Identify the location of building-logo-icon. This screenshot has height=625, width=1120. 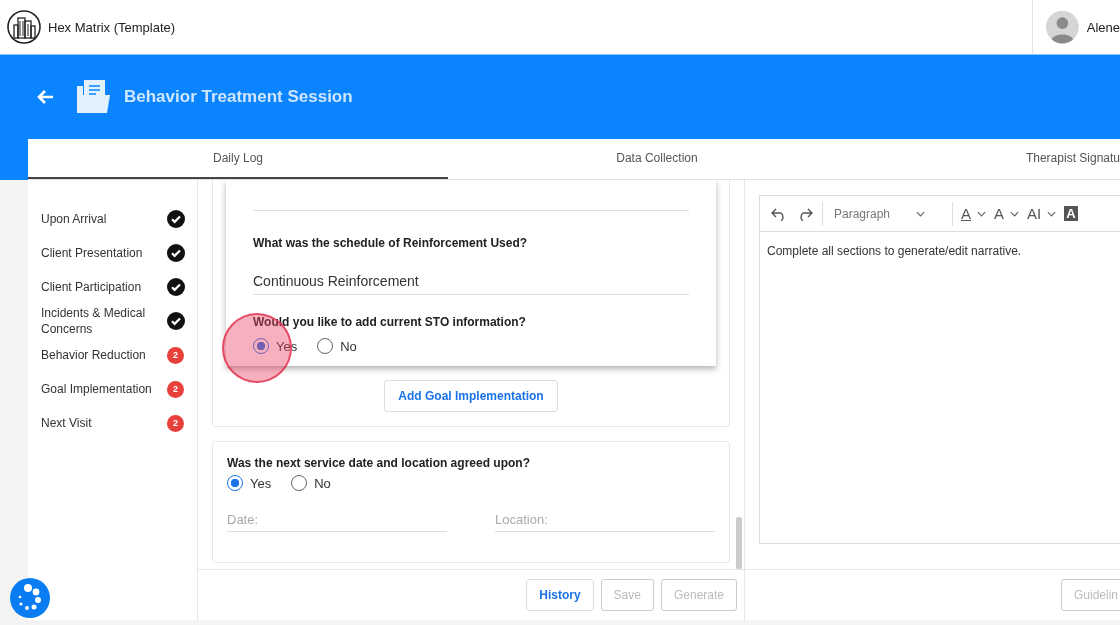
(24, 27).